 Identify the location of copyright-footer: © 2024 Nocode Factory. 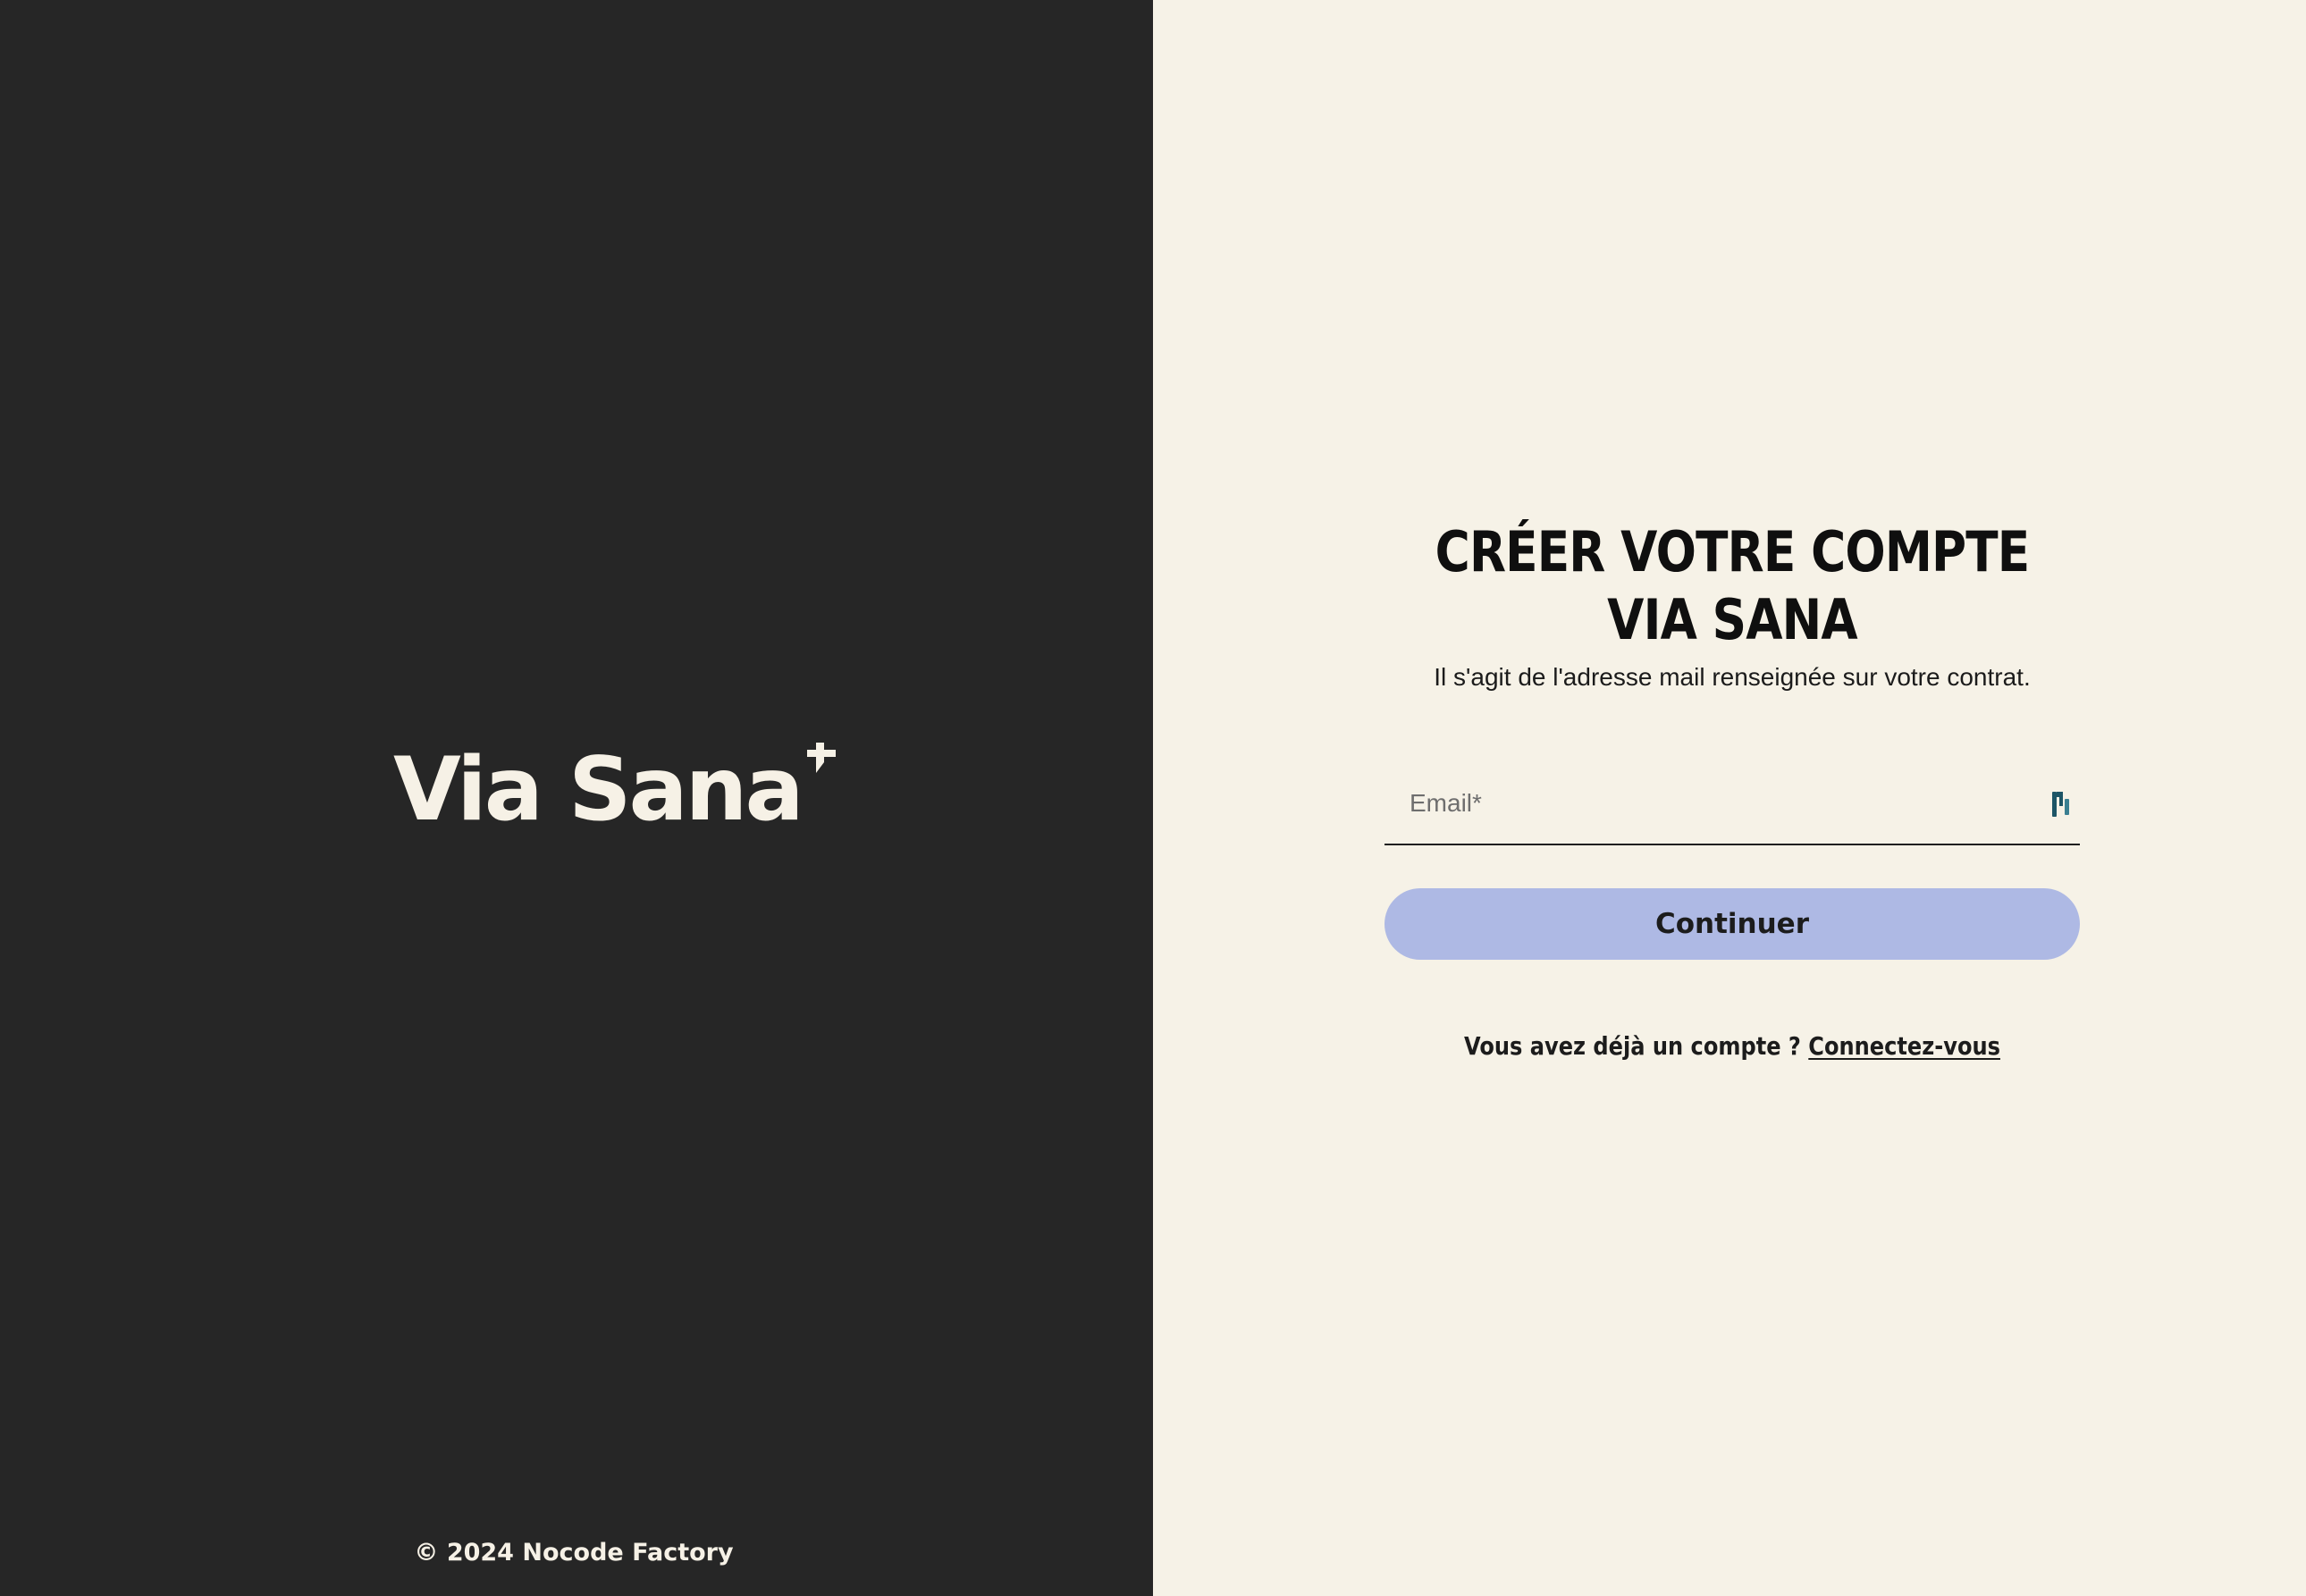
(574, 1553).